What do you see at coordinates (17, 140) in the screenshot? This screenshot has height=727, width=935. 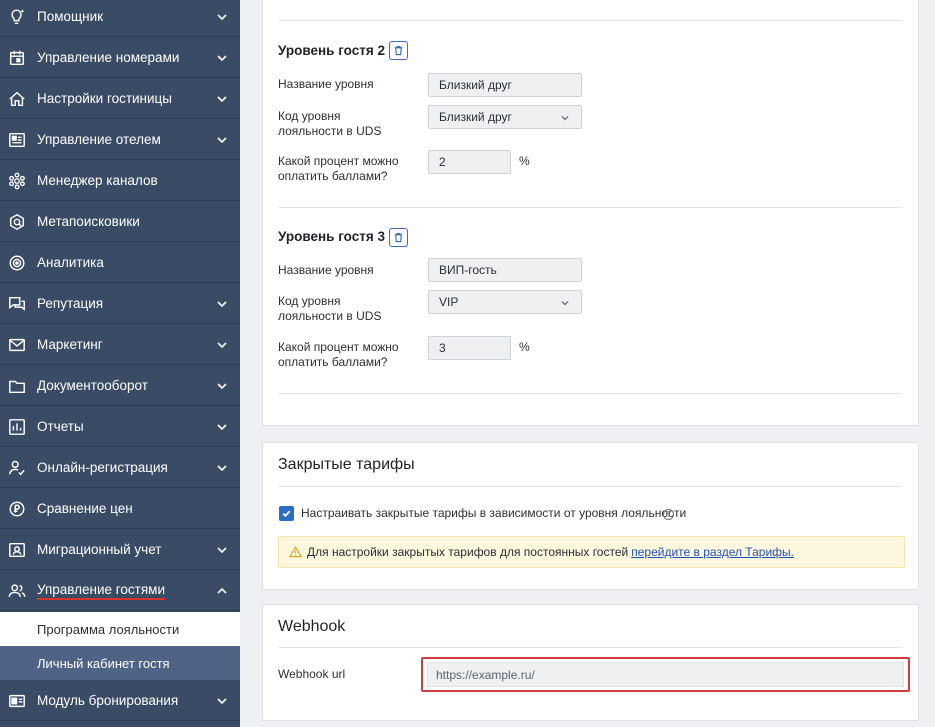 I see `newspaper-icon` at bounding box center [17, 140].